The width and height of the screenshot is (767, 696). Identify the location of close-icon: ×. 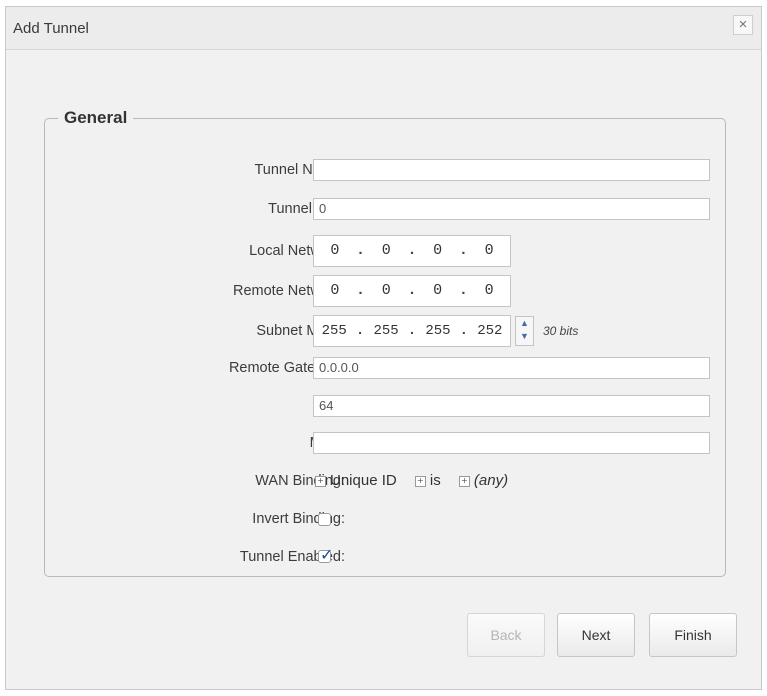
(743, 25).